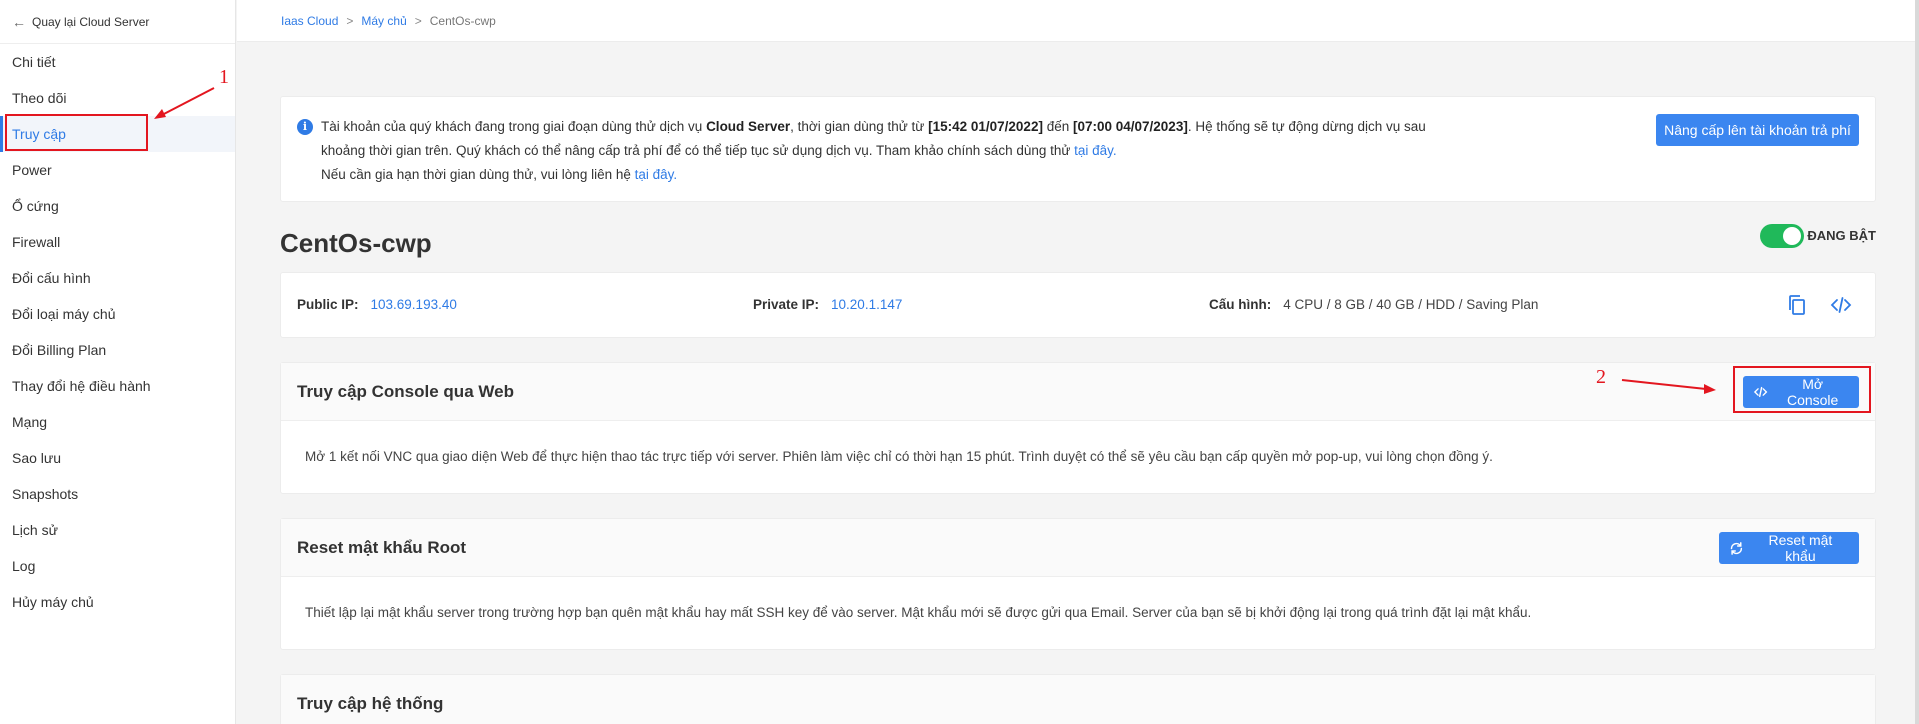 This screenshot has height=724, width=1919. Describe the element at coordinates (117, 530) in the screenshot. I see `sidebar-item-lich-su: Lịch sử` at that location.